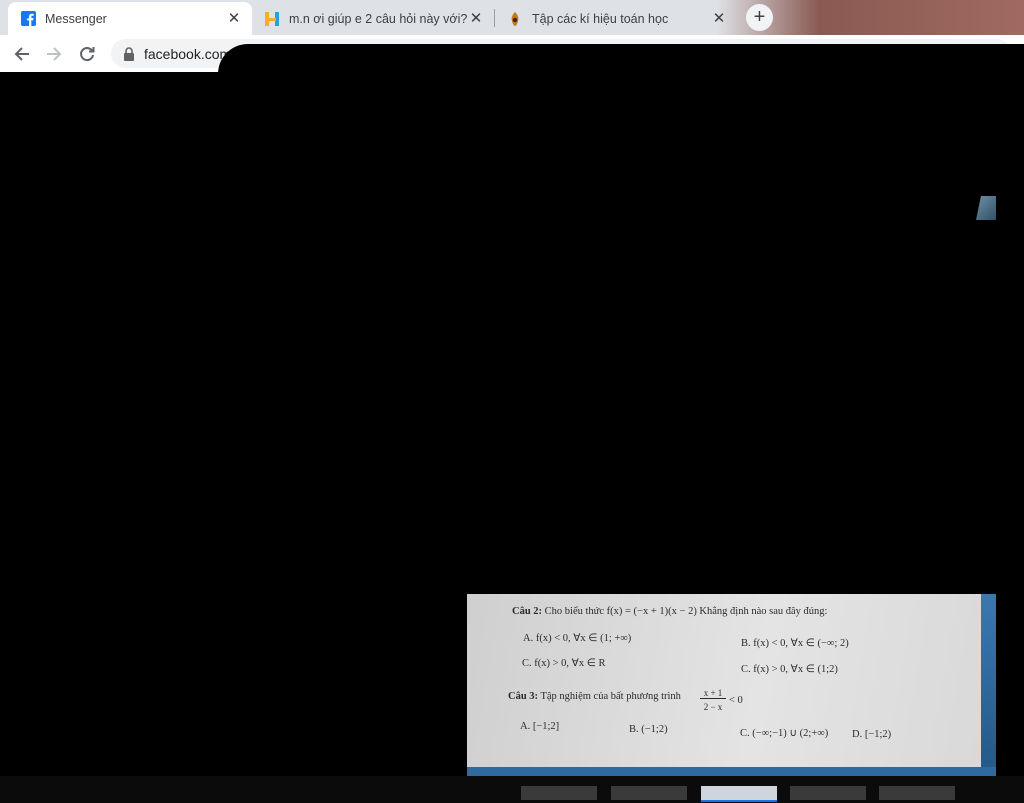 The width and height of the screenshot is (1024, 803). What do you see at coordinates (731, 771) in the screenshot?
I see `photo-blue-bottom` at bounding box center [731, 771].